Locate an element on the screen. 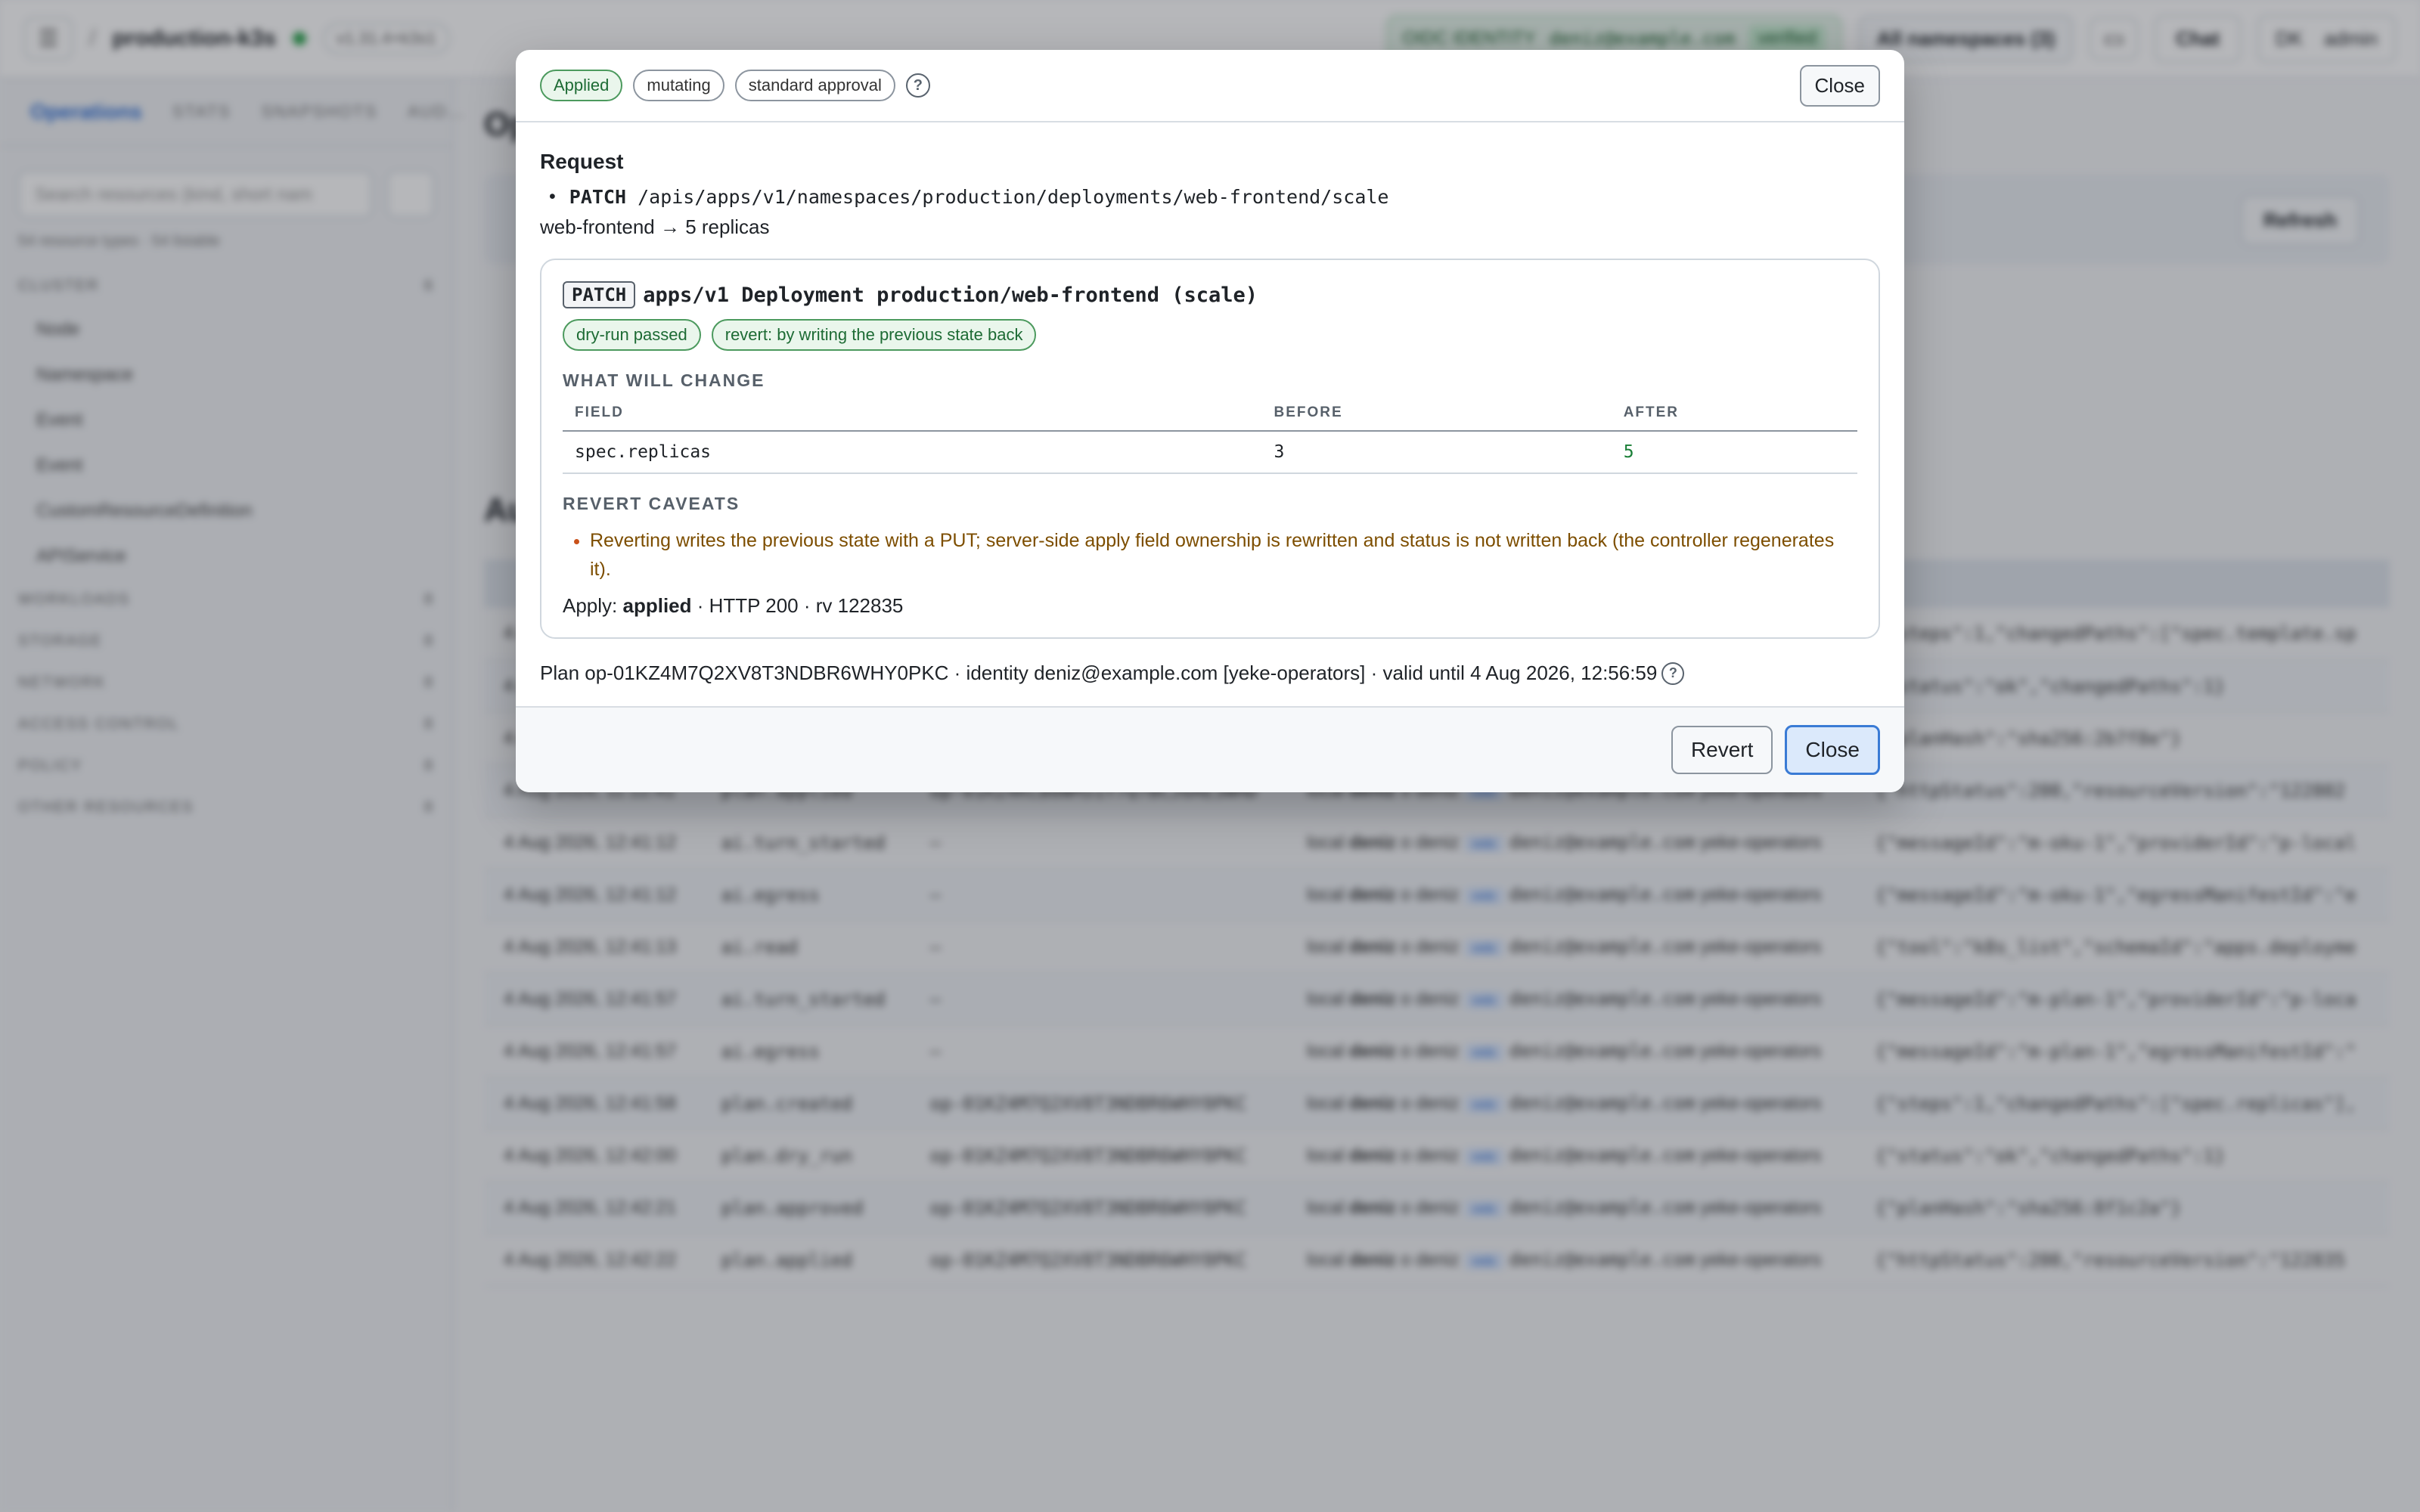 The image size is (2420, 1512). table-row: spec.replicas 3 5 is located at coordinates (1210, 452).